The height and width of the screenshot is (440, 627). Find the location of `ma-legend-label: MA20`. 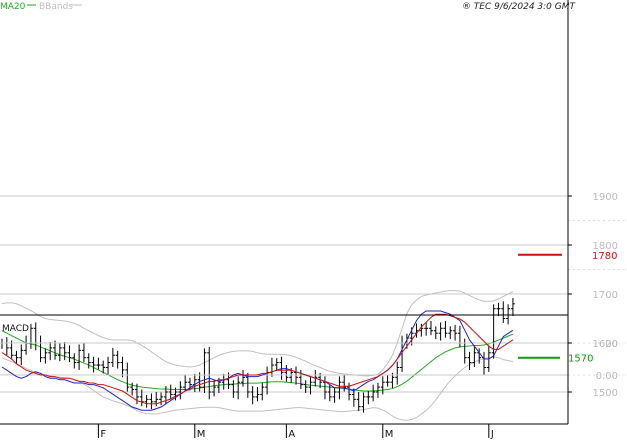

ma-legend-label: MA20 is located at coordinates (13, 7).